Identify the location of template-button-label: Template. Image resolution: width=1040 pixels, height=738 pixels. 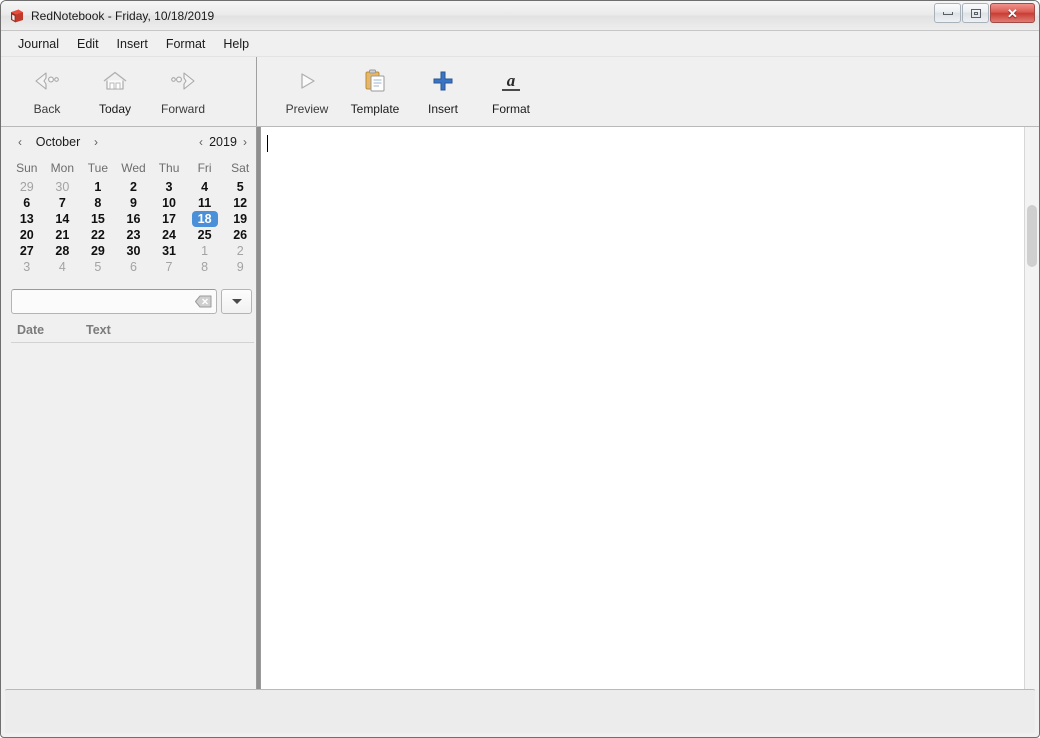
(375, 109).